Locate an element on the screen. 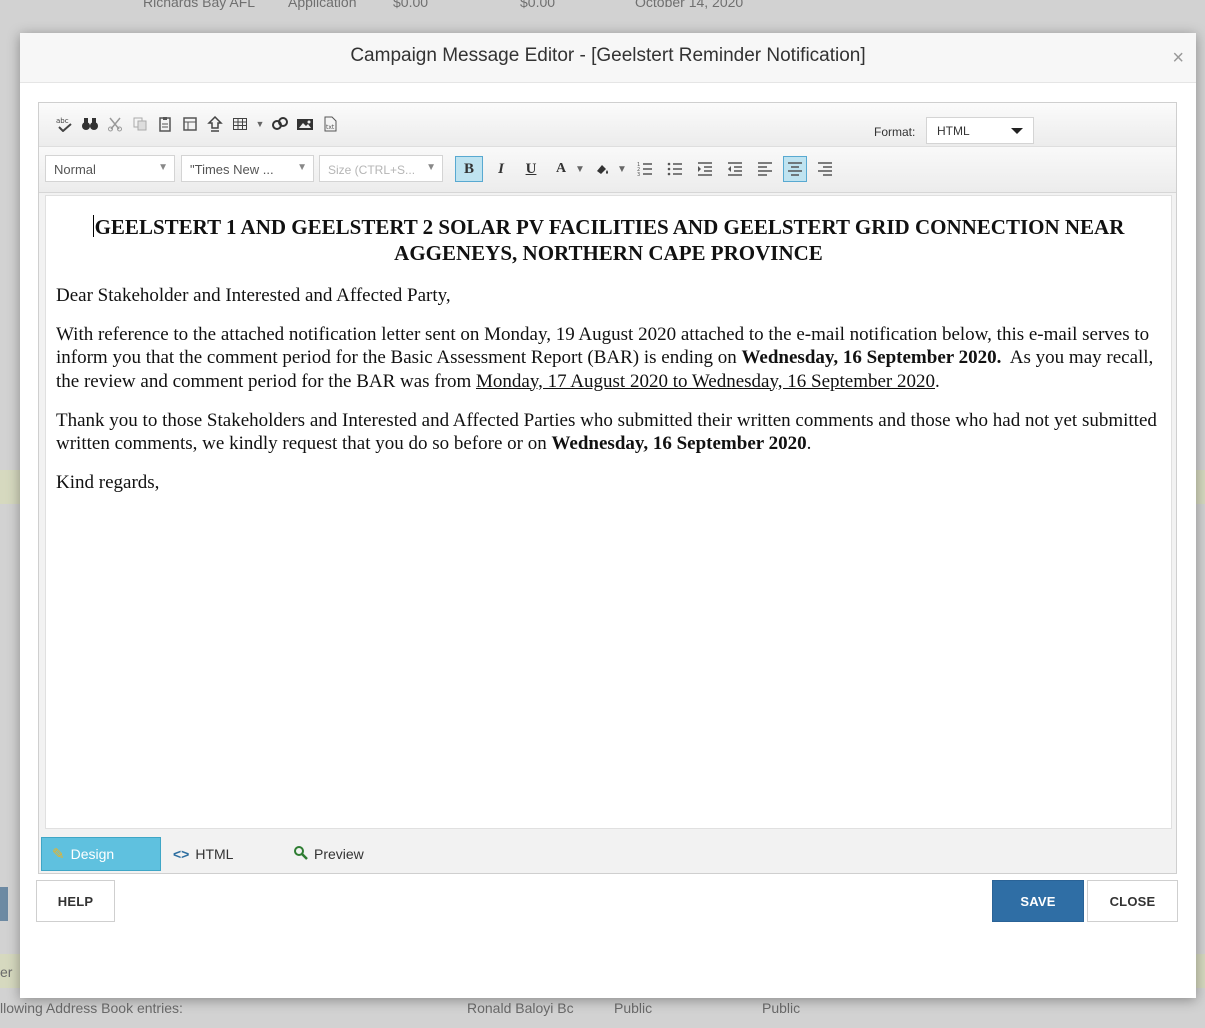  font-size-select: Size (CTRL+S... ▼ is located at coordinates (381, 168).